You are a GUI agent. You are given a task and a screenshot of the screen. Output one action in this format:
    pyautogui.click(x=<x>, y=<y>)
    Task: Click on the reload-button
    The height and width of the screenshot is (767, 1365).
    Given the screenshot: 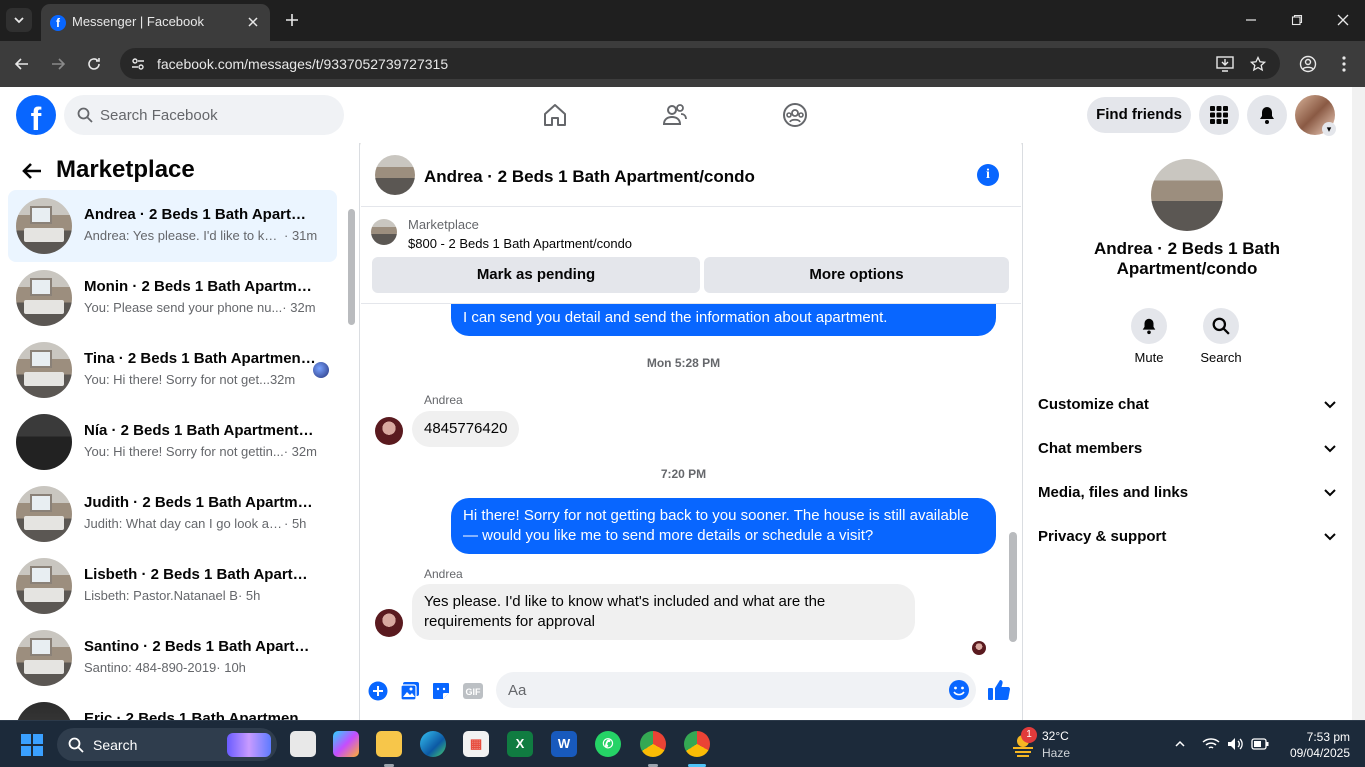 What is the action you would take?
    pyautogui.click(x=94, y=64)
    